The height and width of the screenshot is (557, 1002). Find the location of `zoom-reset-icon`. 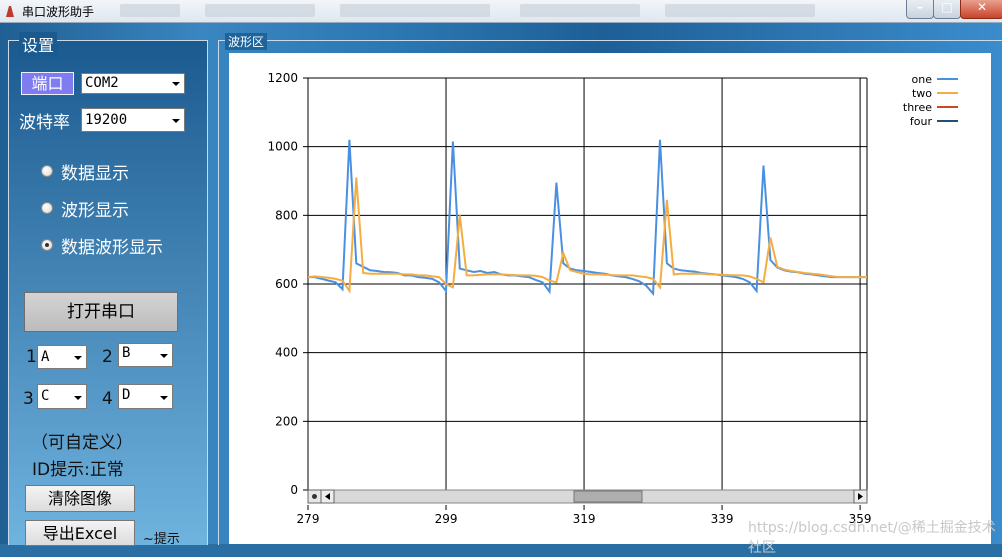

zoom-reset-icon is located at coordinates (314, 496).